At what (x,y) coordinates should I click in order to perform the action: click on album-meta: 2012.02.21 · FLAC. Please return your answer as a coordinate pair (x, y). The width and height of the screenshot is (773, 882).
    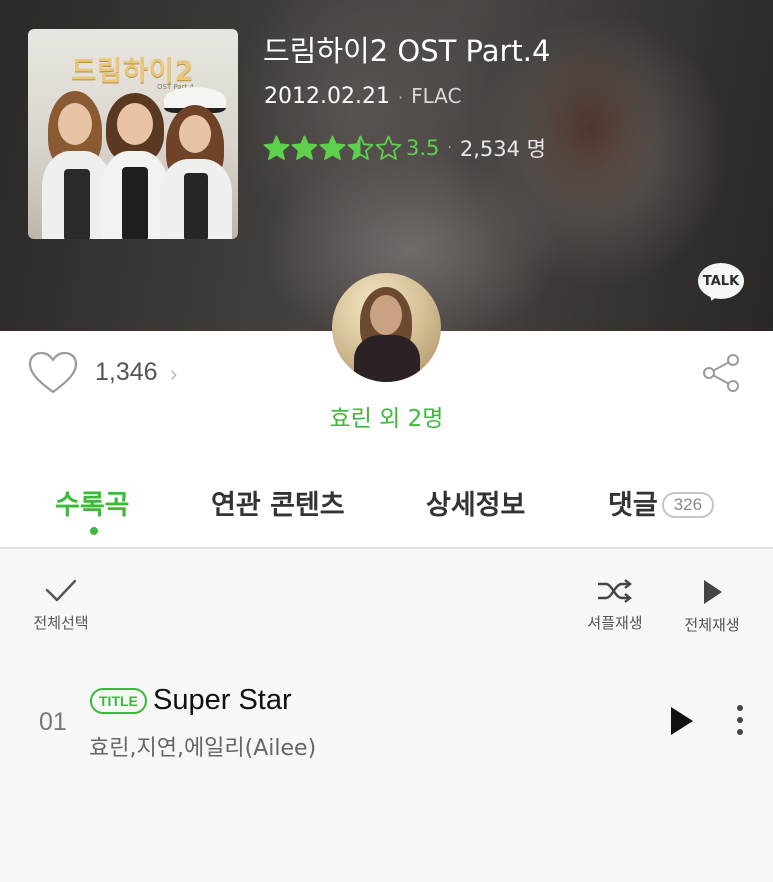
    Looking at the image, I should click on (363, 96).